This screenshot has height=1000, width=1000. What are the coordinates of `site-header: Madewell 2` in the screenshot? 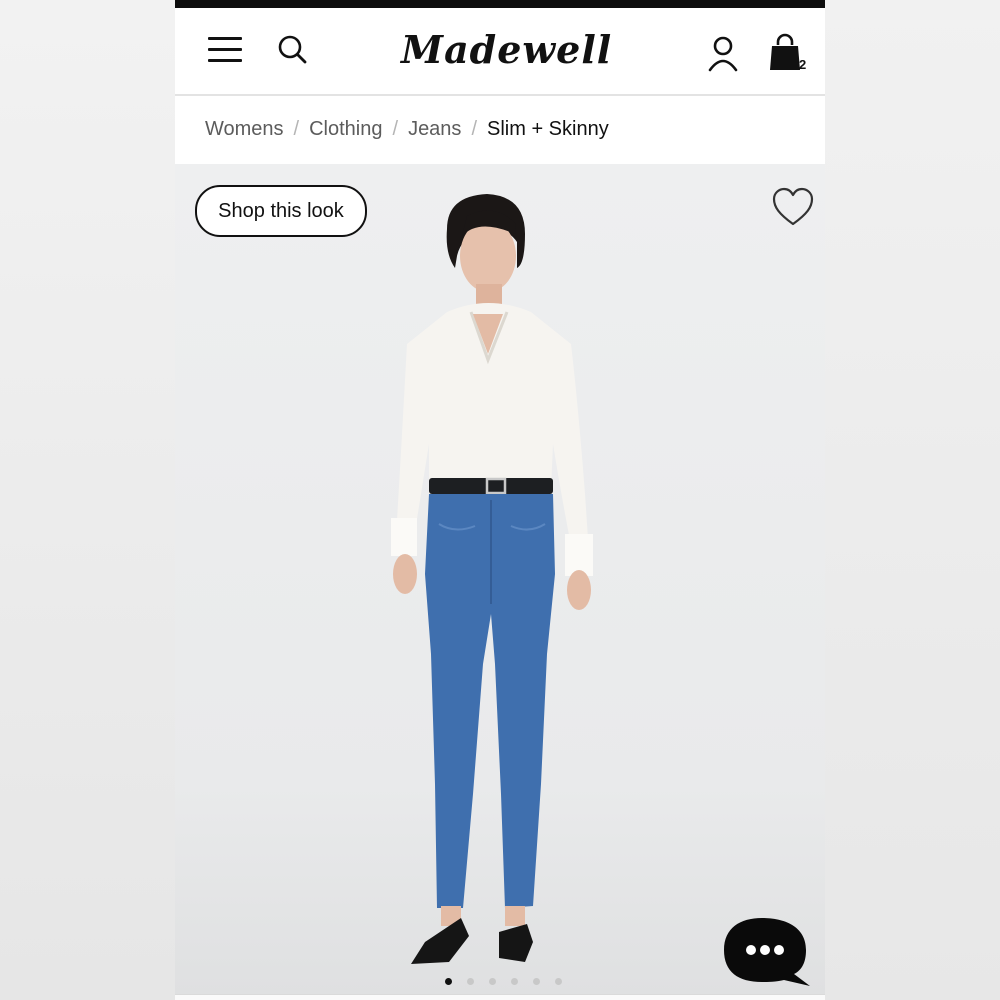 It's located at (500, 52).